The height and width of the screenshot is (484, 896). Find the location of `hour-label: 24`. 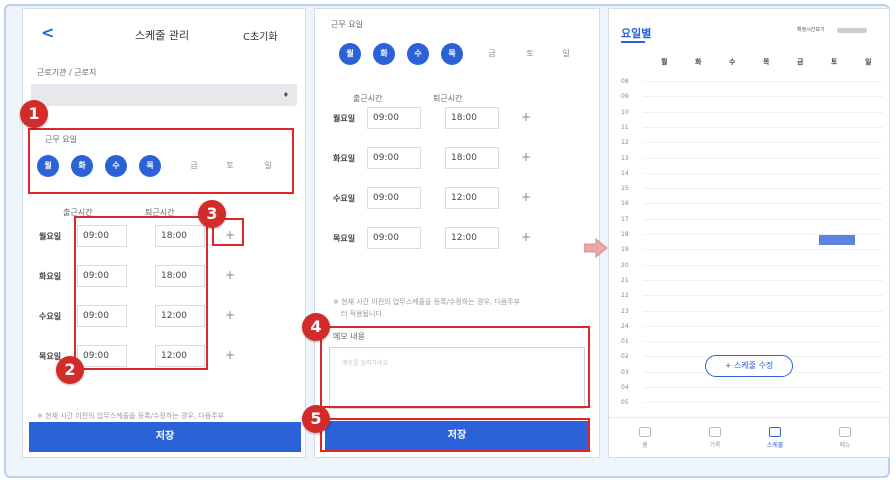

hour-label: 24 is located at coordinates (625, 326).